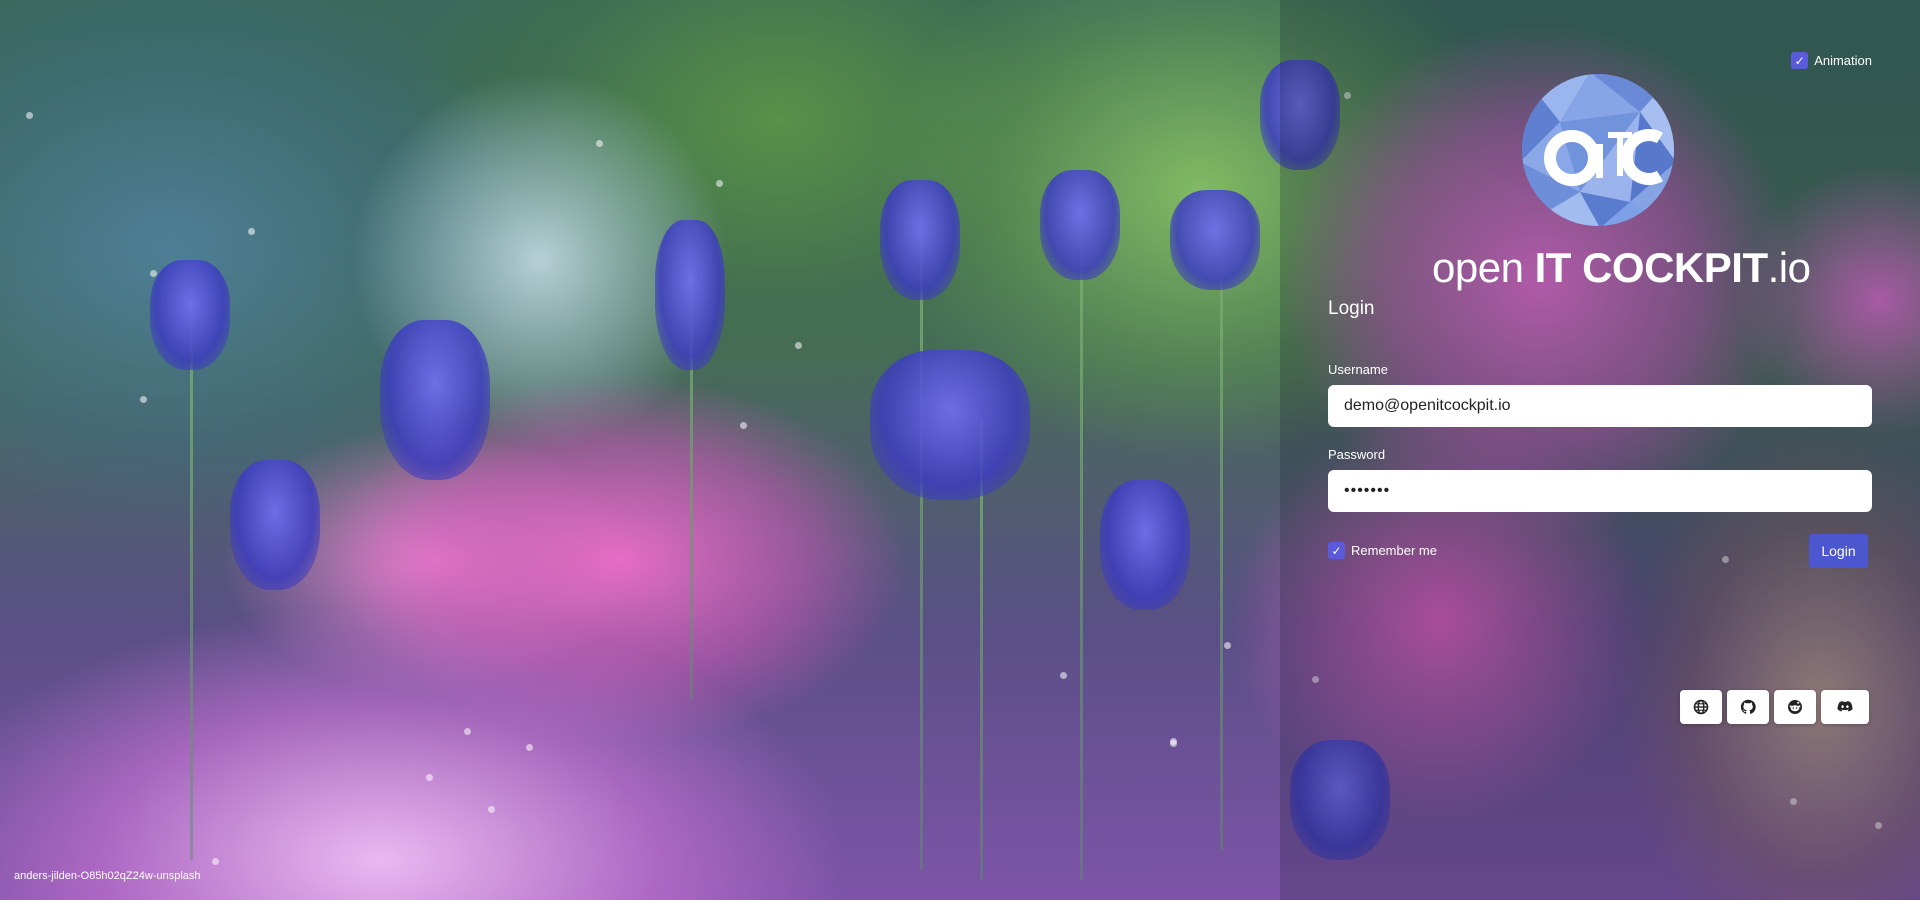  What do you see at coordinates (1600, 406) in the screenshot?
I see `username-input` at bounding box center [1600, 406].